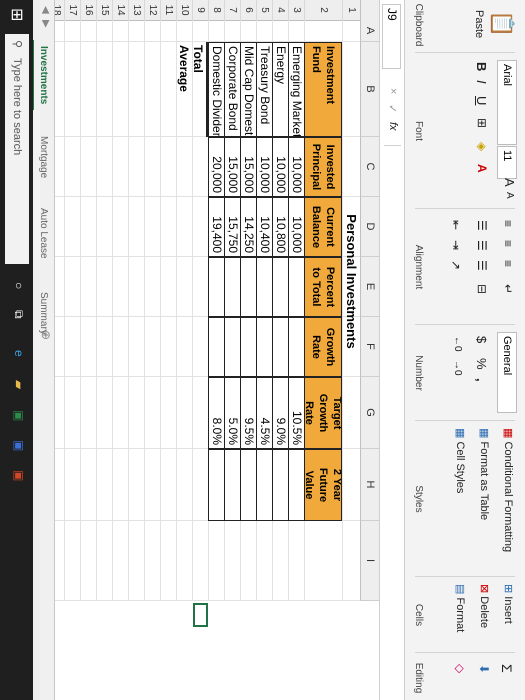 The image size is (525, 700). I want to click on column-header: I, so click(369, 561).